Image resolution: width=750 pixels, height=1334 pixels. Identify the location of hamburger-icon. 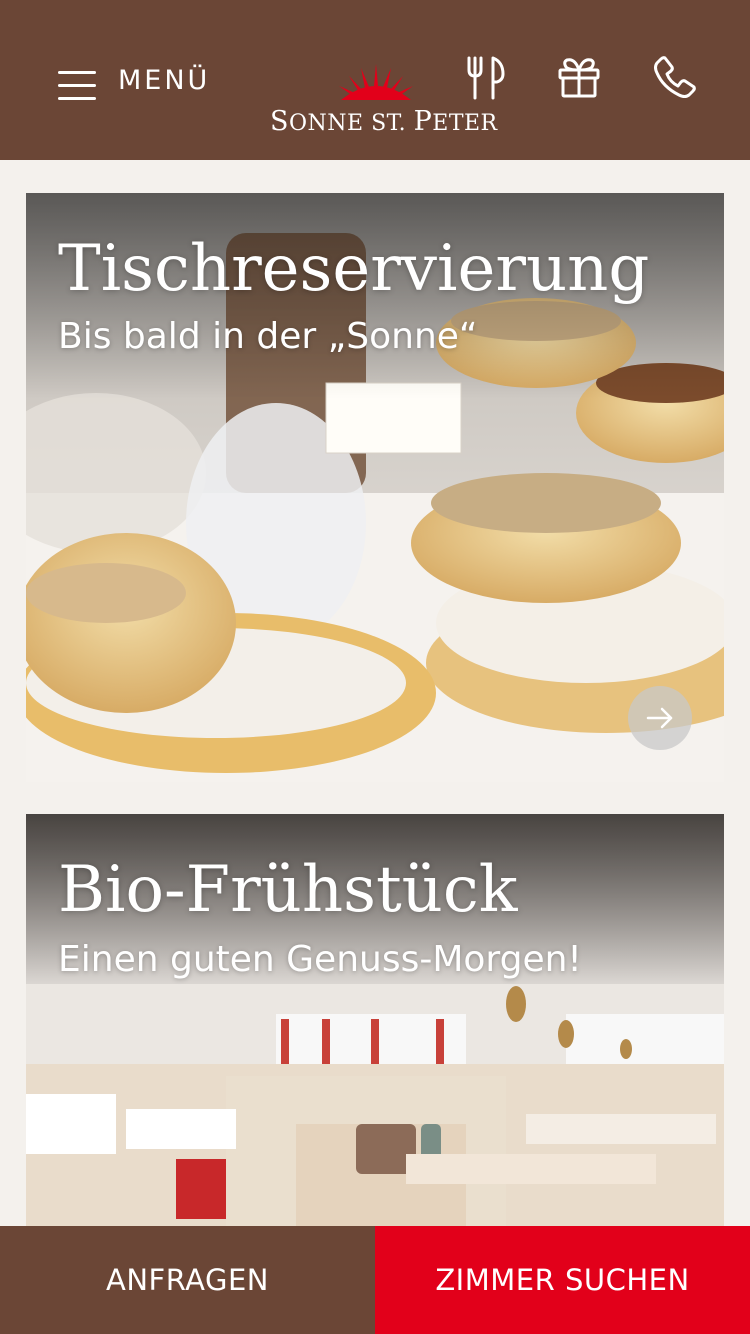
(77, 82).